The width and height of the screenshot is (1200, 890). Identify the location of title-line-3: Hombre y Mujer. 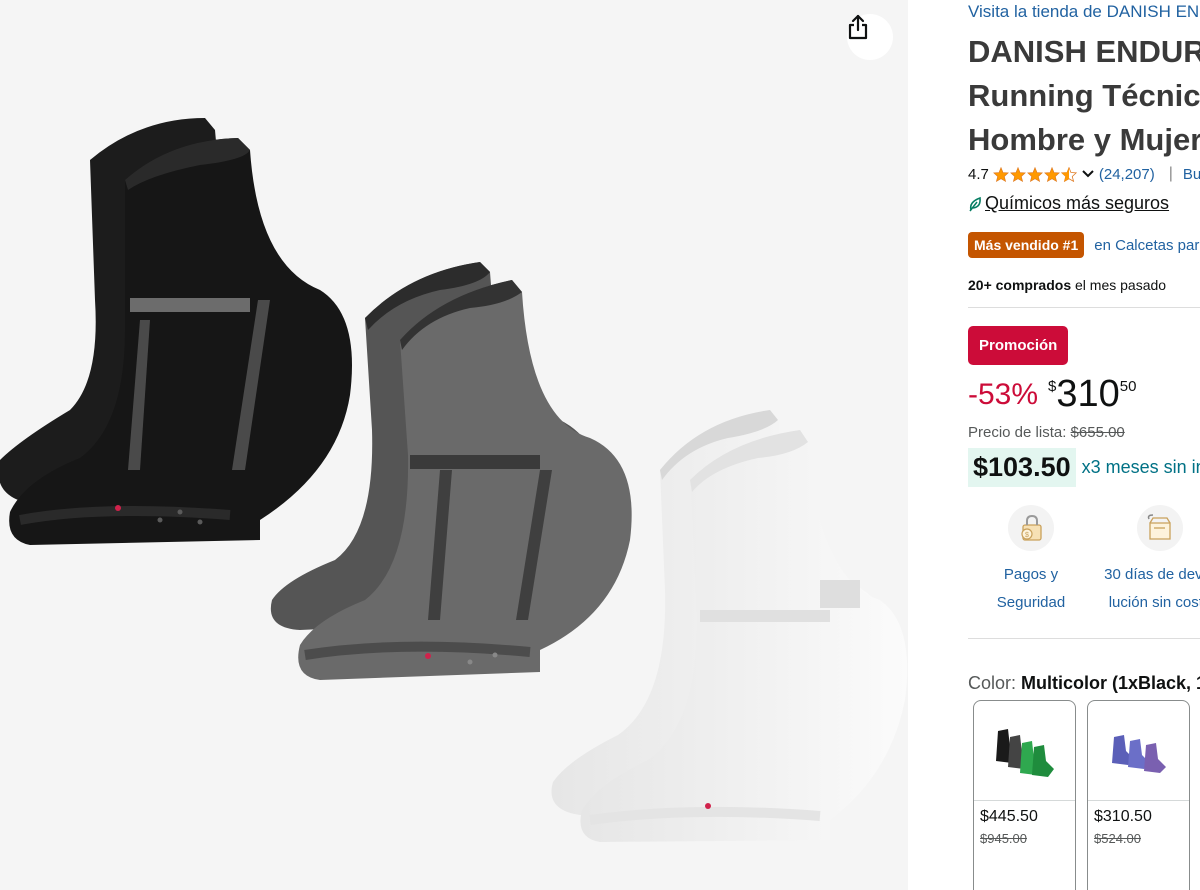
(1084, 139).